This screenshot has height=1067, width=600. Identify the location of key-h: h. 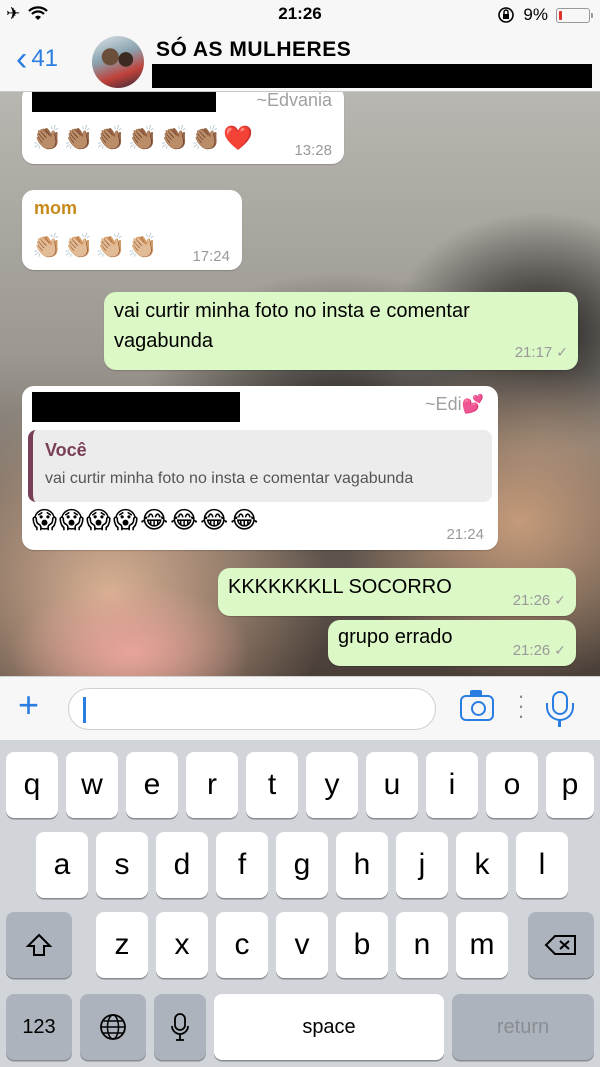
(362, 865).